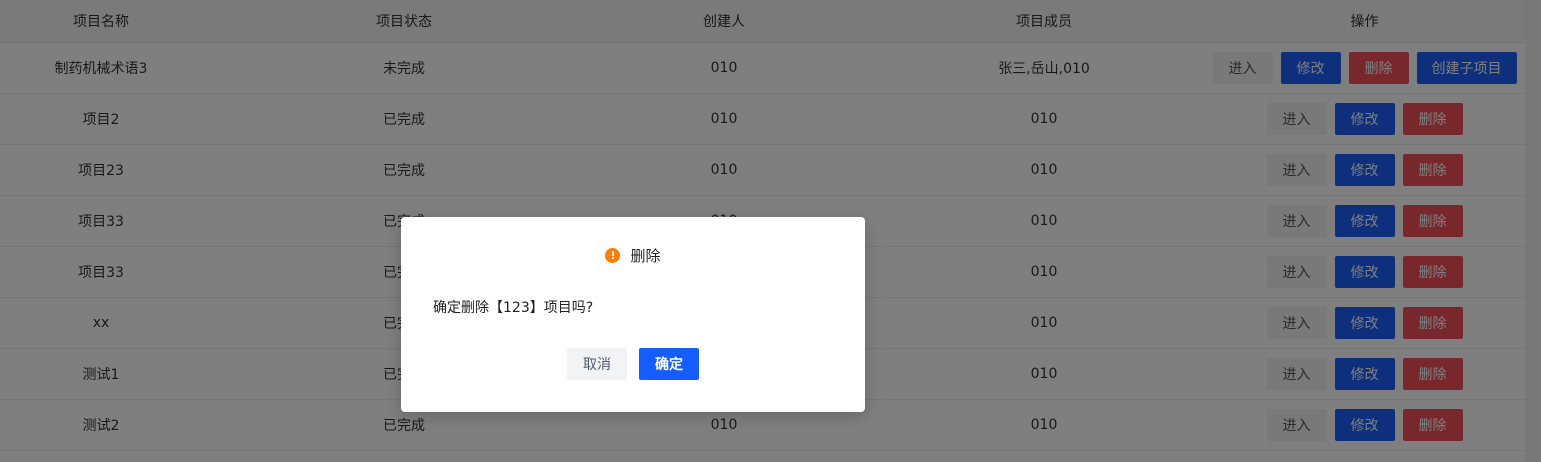 This screenshot has height=462, width=1541. Describe the element at coordinates (633, 314) in the screenshot. I see `delete-confirm-dialog: ! 删除 确定删除【123】项目吗? 取消 确定` at that location.